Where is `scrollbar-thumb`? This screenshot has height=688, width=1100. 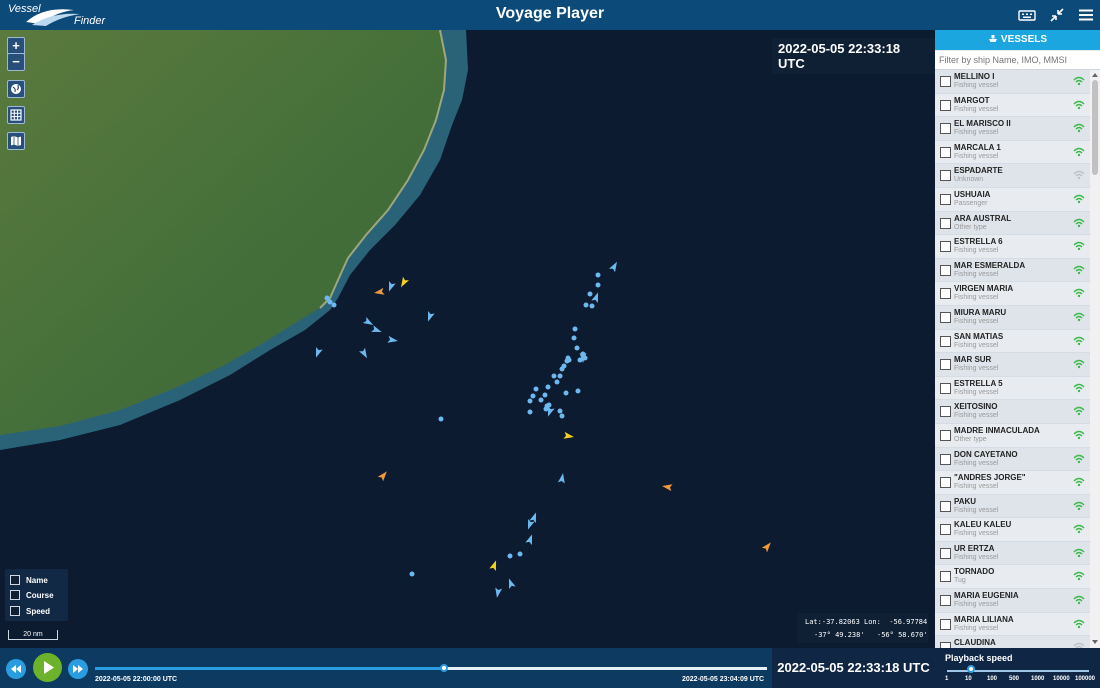
scrollbar-thumb is located at coordinates (1095, 127).